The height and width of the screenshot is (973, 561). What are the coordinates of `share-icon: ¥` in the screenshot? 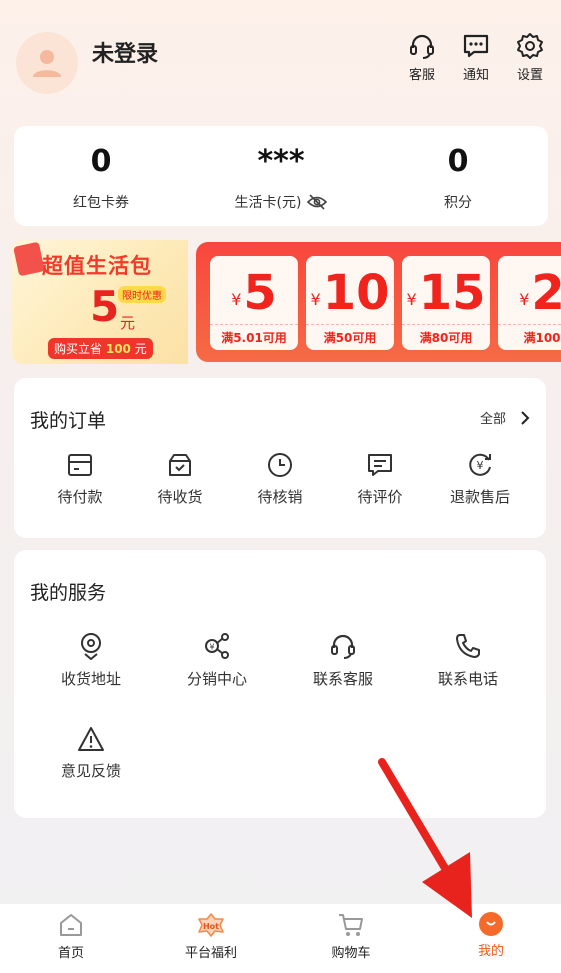 It's located at (217, 646).